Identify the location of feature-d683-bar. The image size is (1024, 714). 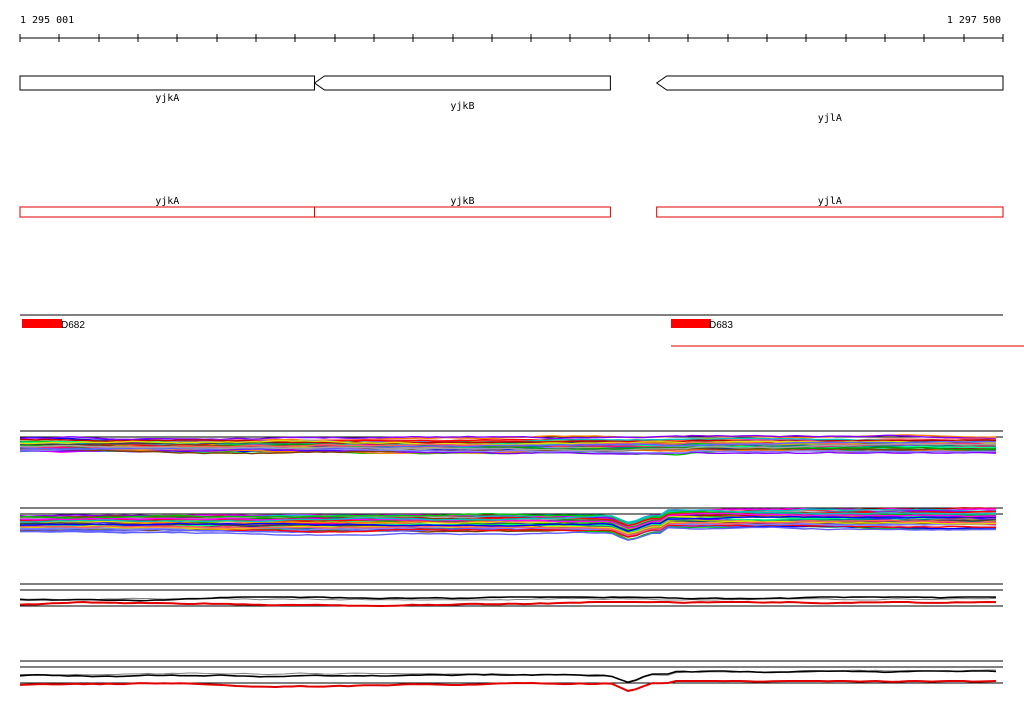
(691, 323).